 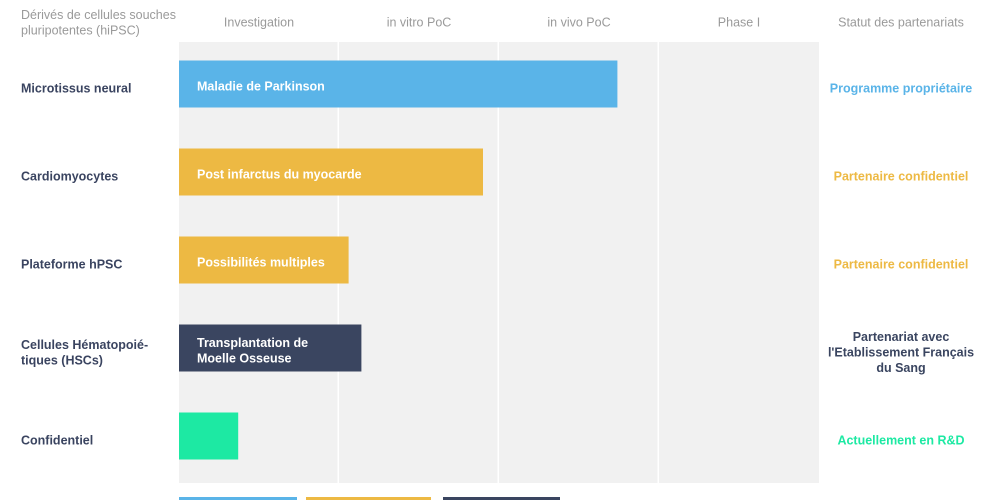 I want to click on status-header: Statut des partenariats, so click(x=901, y=23).